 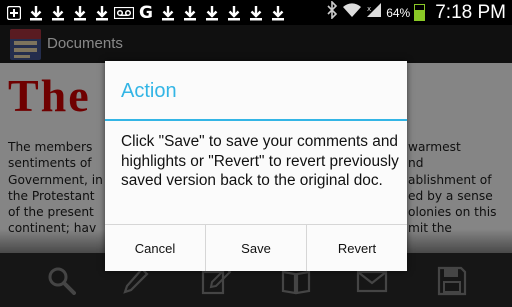 What do you see at coordinates (155, 248) in the screenshot?
I see `cancel-button: Cancel` at bounding box center [155, 248].